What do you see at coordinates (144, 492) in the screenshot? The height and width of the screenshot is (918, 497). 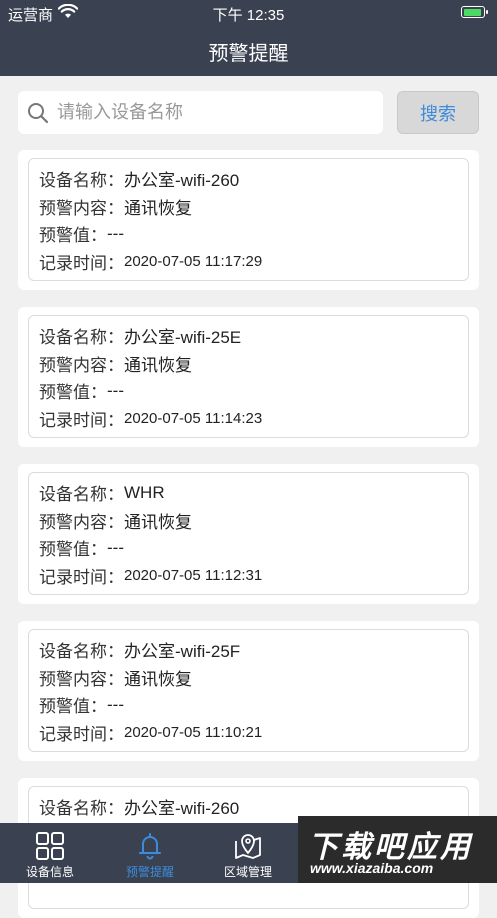 I see `device-name-value: WHR` at bounding box center [144, 492].